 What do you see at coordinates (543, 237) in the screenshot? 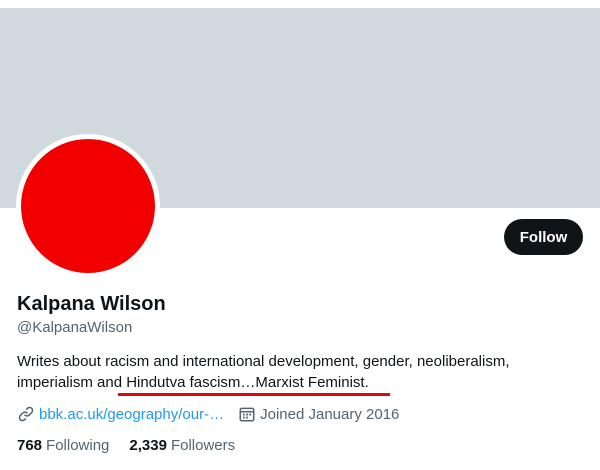
I see `follow-button: Follow` at bounding box center [543, 237].